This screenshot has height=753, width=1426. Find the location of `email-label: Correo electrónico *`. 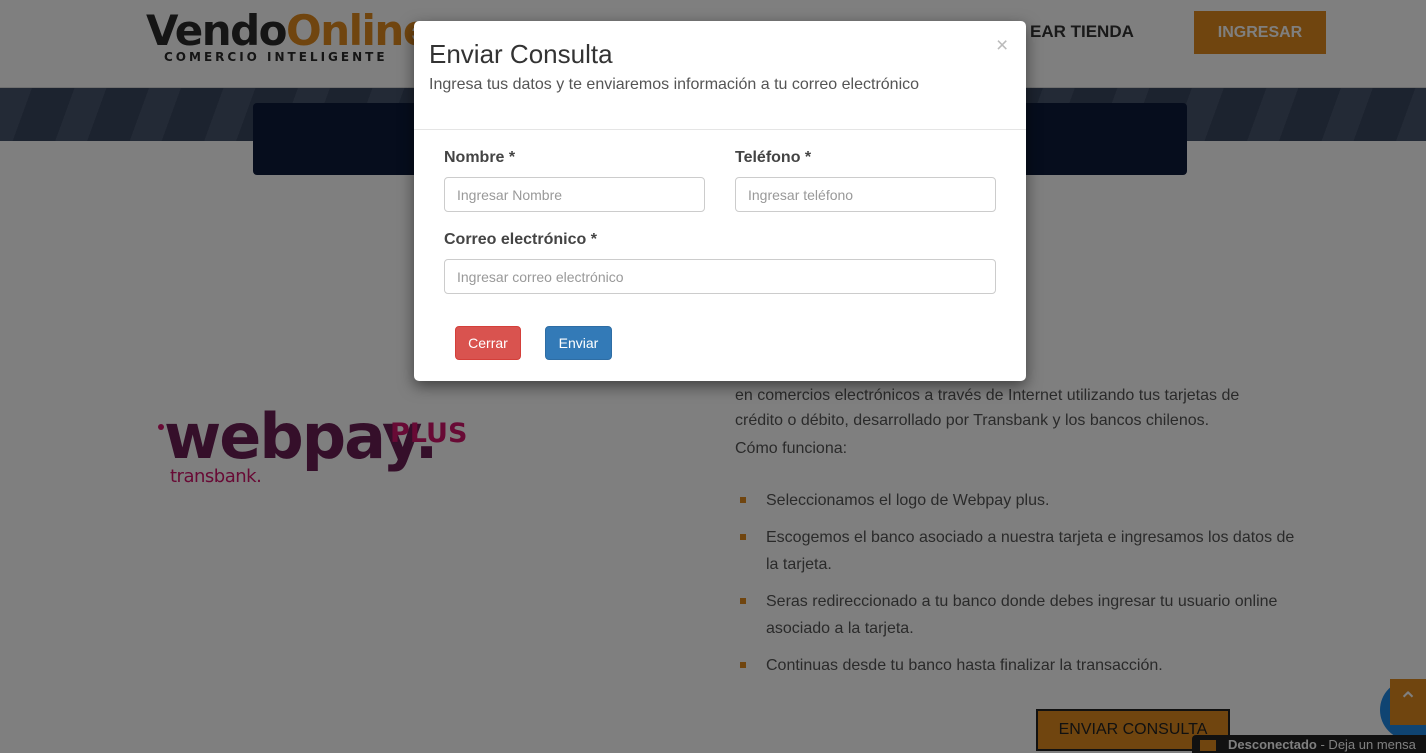

email-label: Correo electrónico * is located at coordinates (520, 239).